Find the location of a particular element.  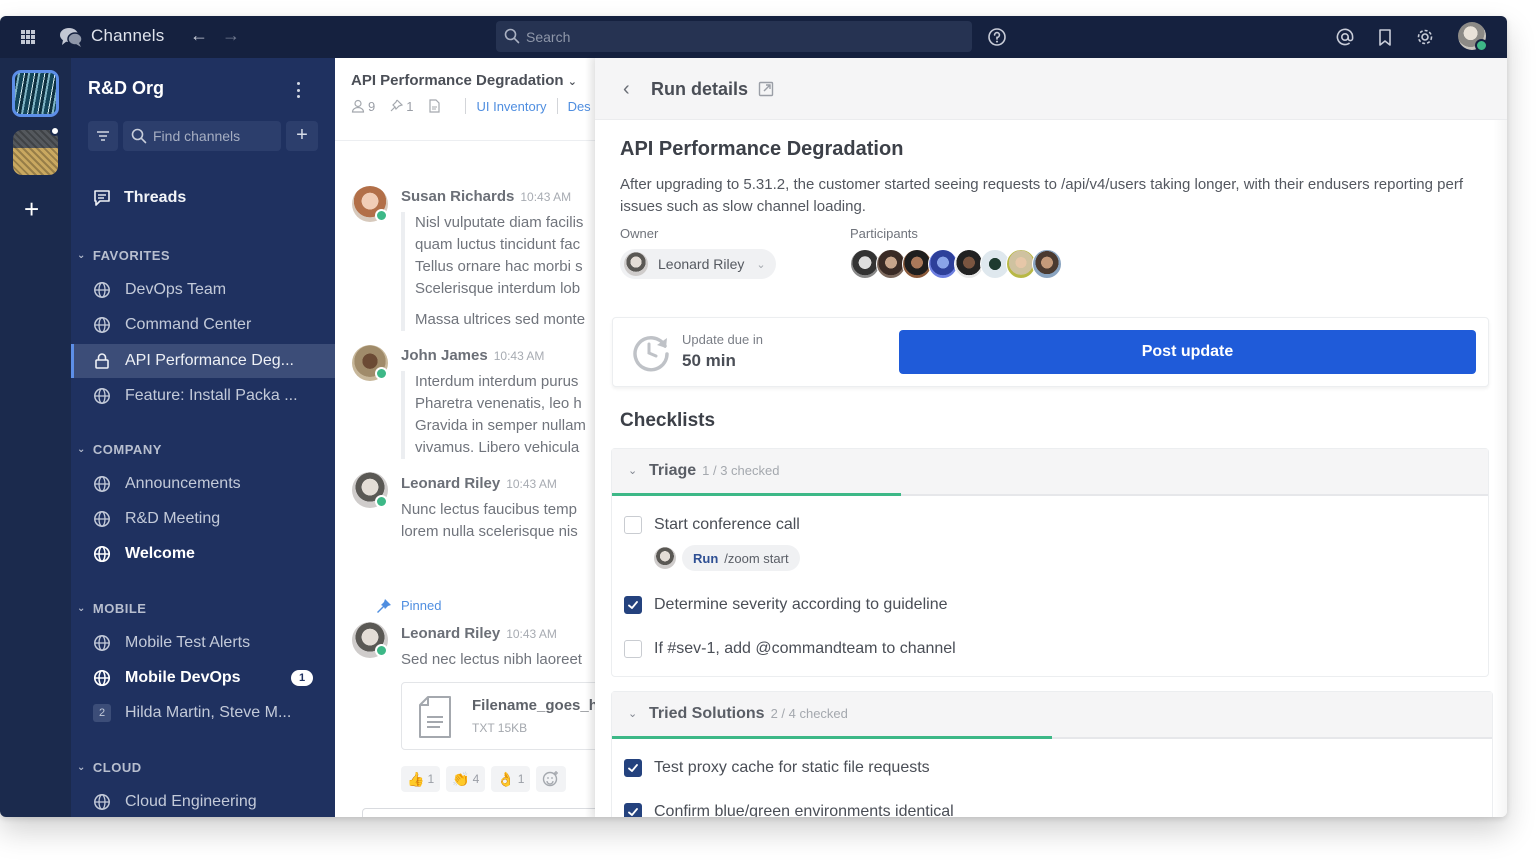

checklist-item: If #sev-1, add @commandteam to channel is located at coordinates (790, 649).